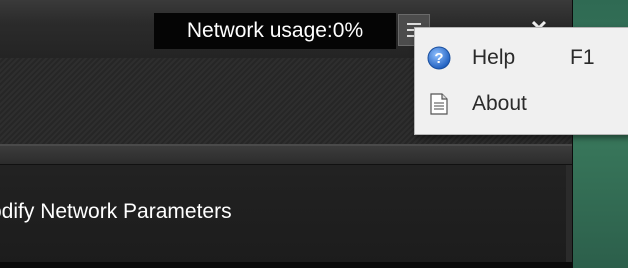 This screenshot has height=268, width=628. I want to click on menu-item-help: ? Help F1, so click(521, 58).